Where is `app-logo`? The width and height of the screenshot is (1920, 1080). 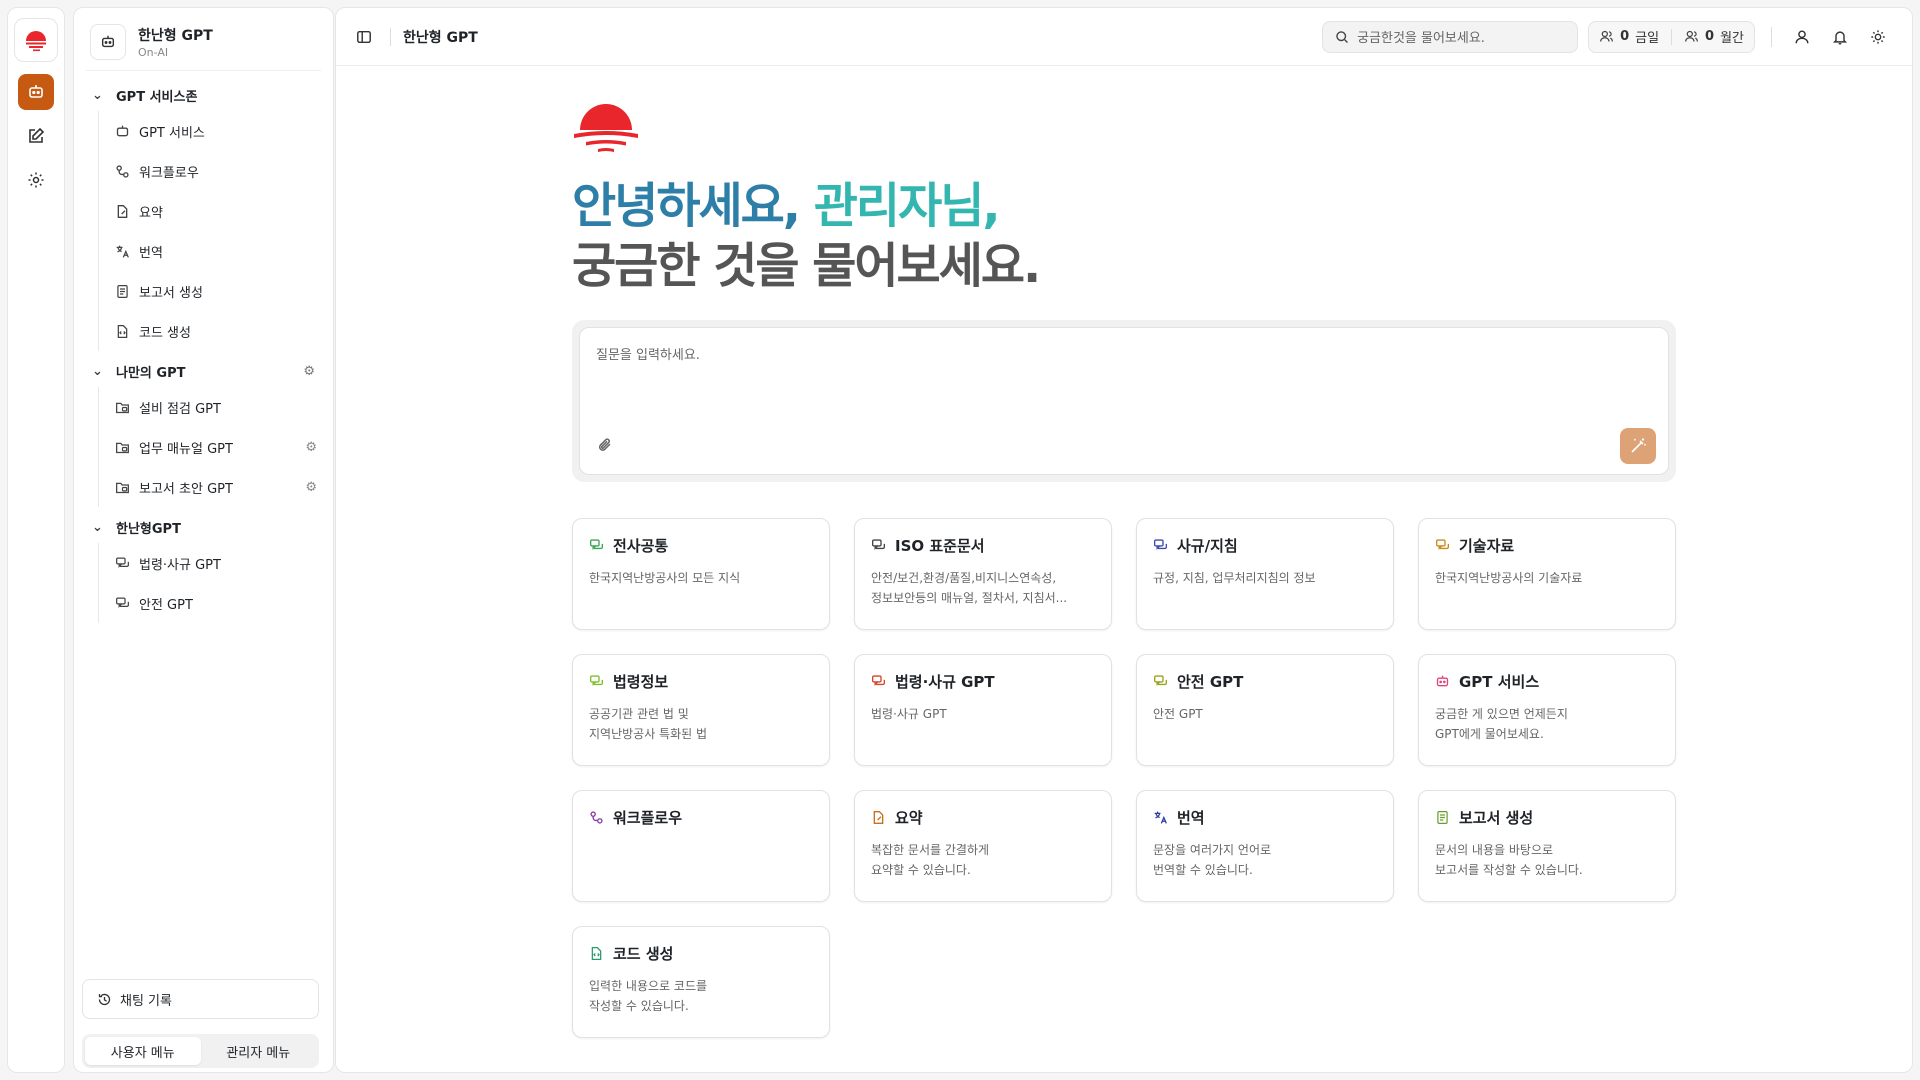
app-logo is located at coordinates (36, 40).